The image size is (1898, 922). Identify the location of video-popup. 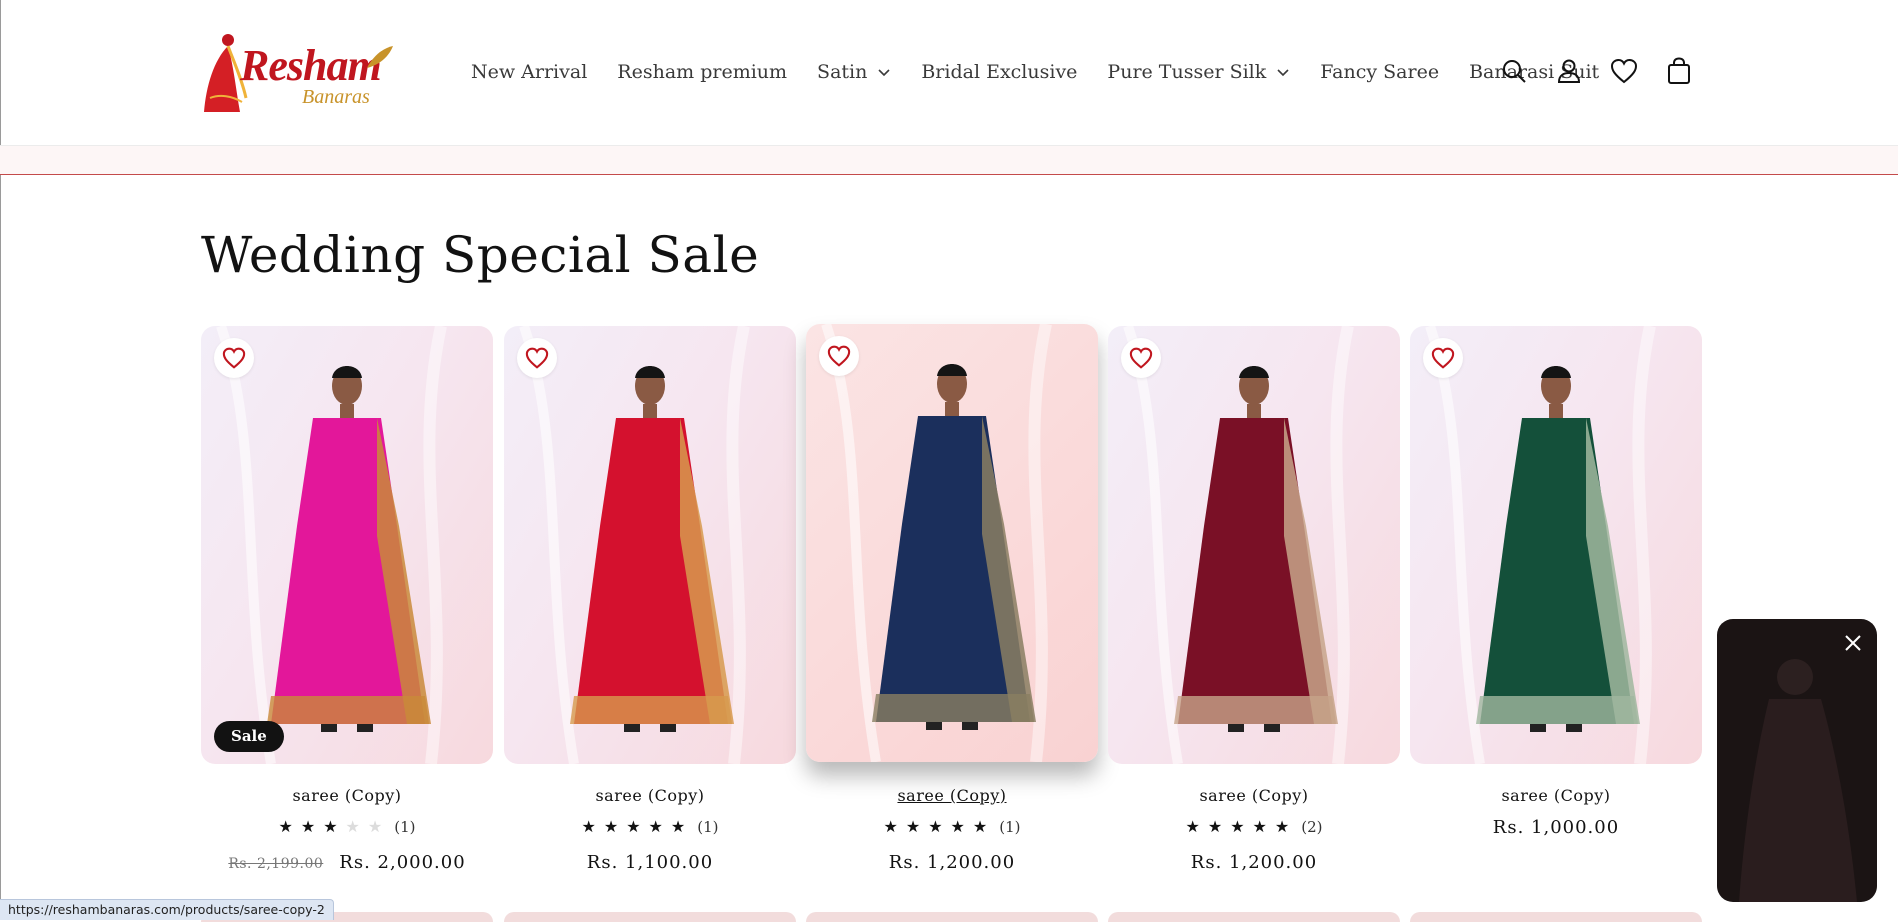
(1797, 760).